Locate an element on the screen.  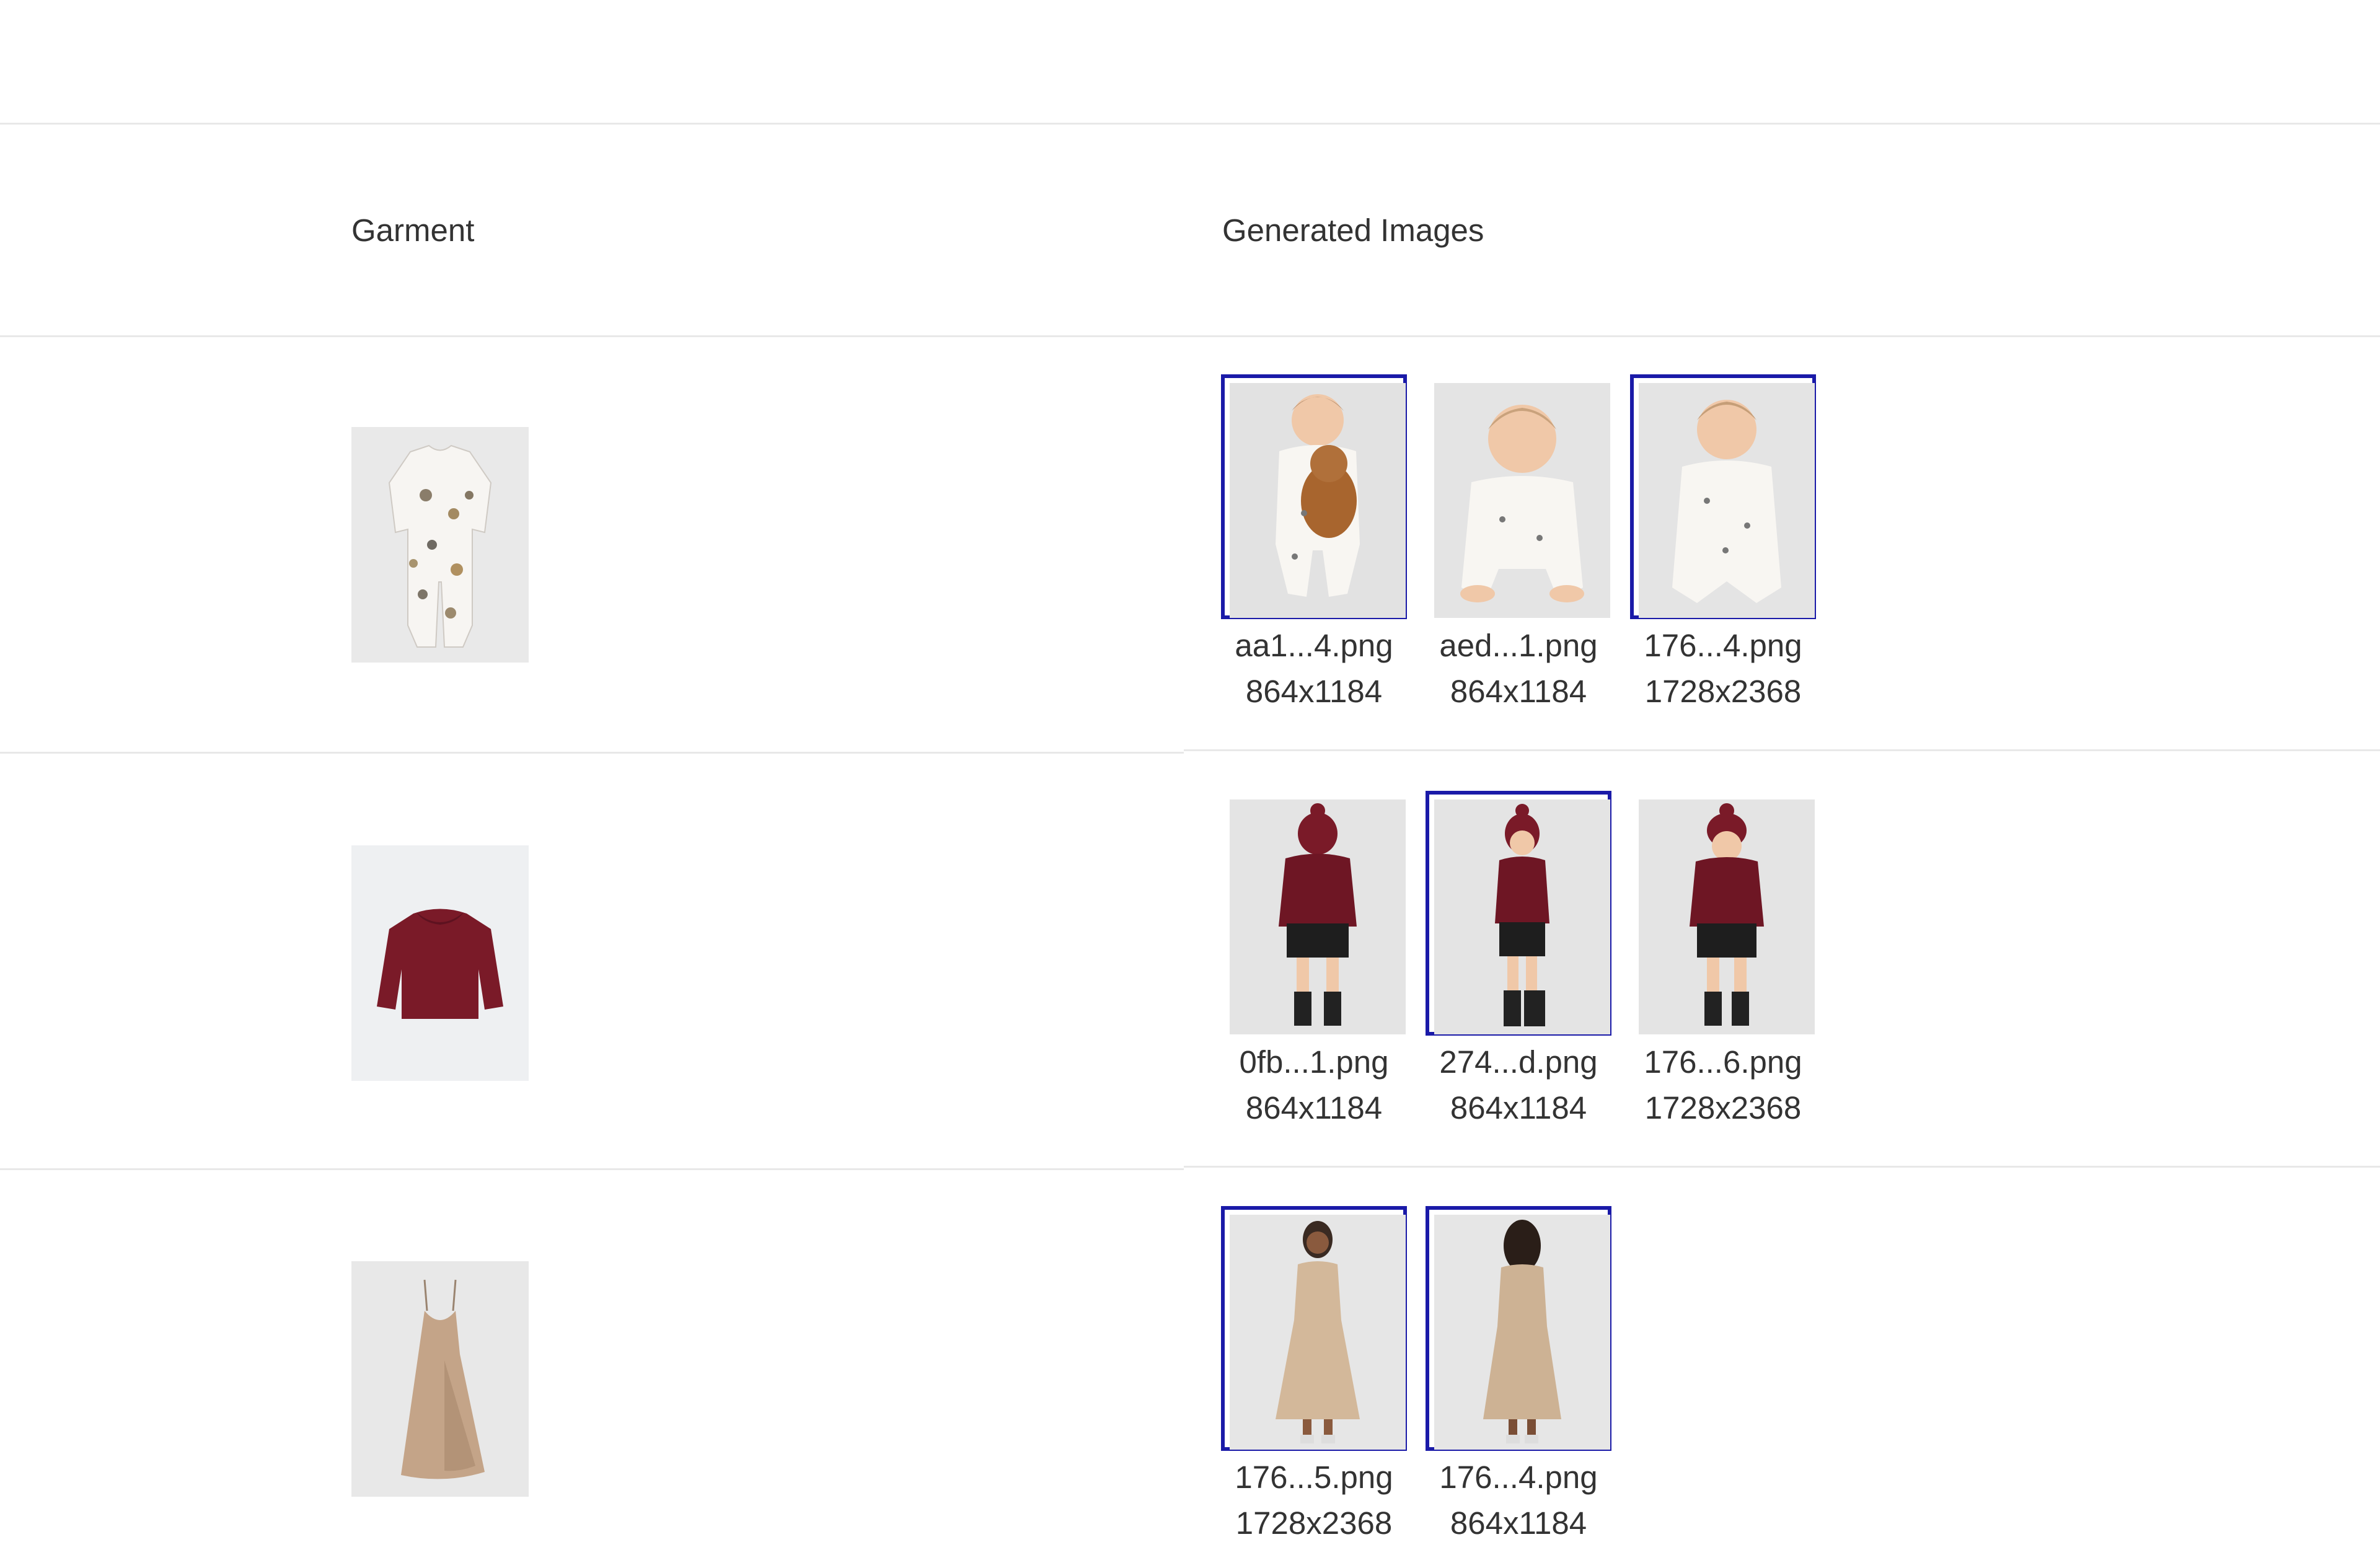
table-header-row: Garment Generated Images is located at coordinates (1190, 231).